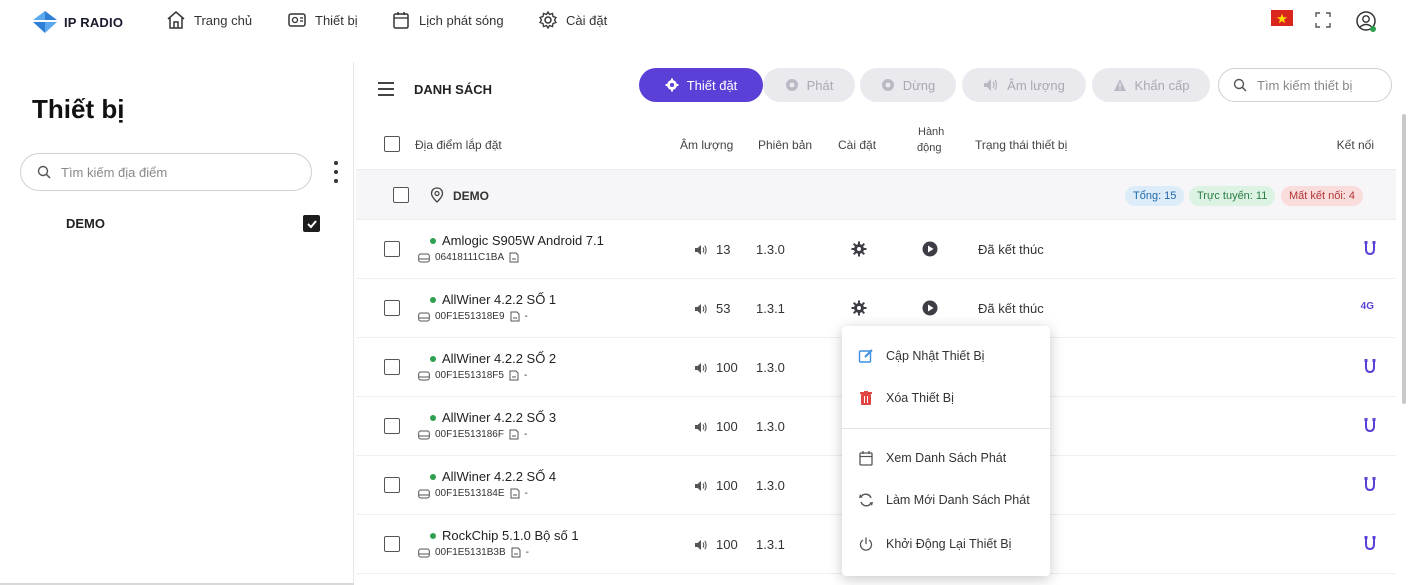 This screenshot has height=585, width=1408. What do you see at coordinates (946, 398) in the screenshot?
I see `menu-item-delete-device: Xóa Thiết Bị` at bounding box center [946, 398].